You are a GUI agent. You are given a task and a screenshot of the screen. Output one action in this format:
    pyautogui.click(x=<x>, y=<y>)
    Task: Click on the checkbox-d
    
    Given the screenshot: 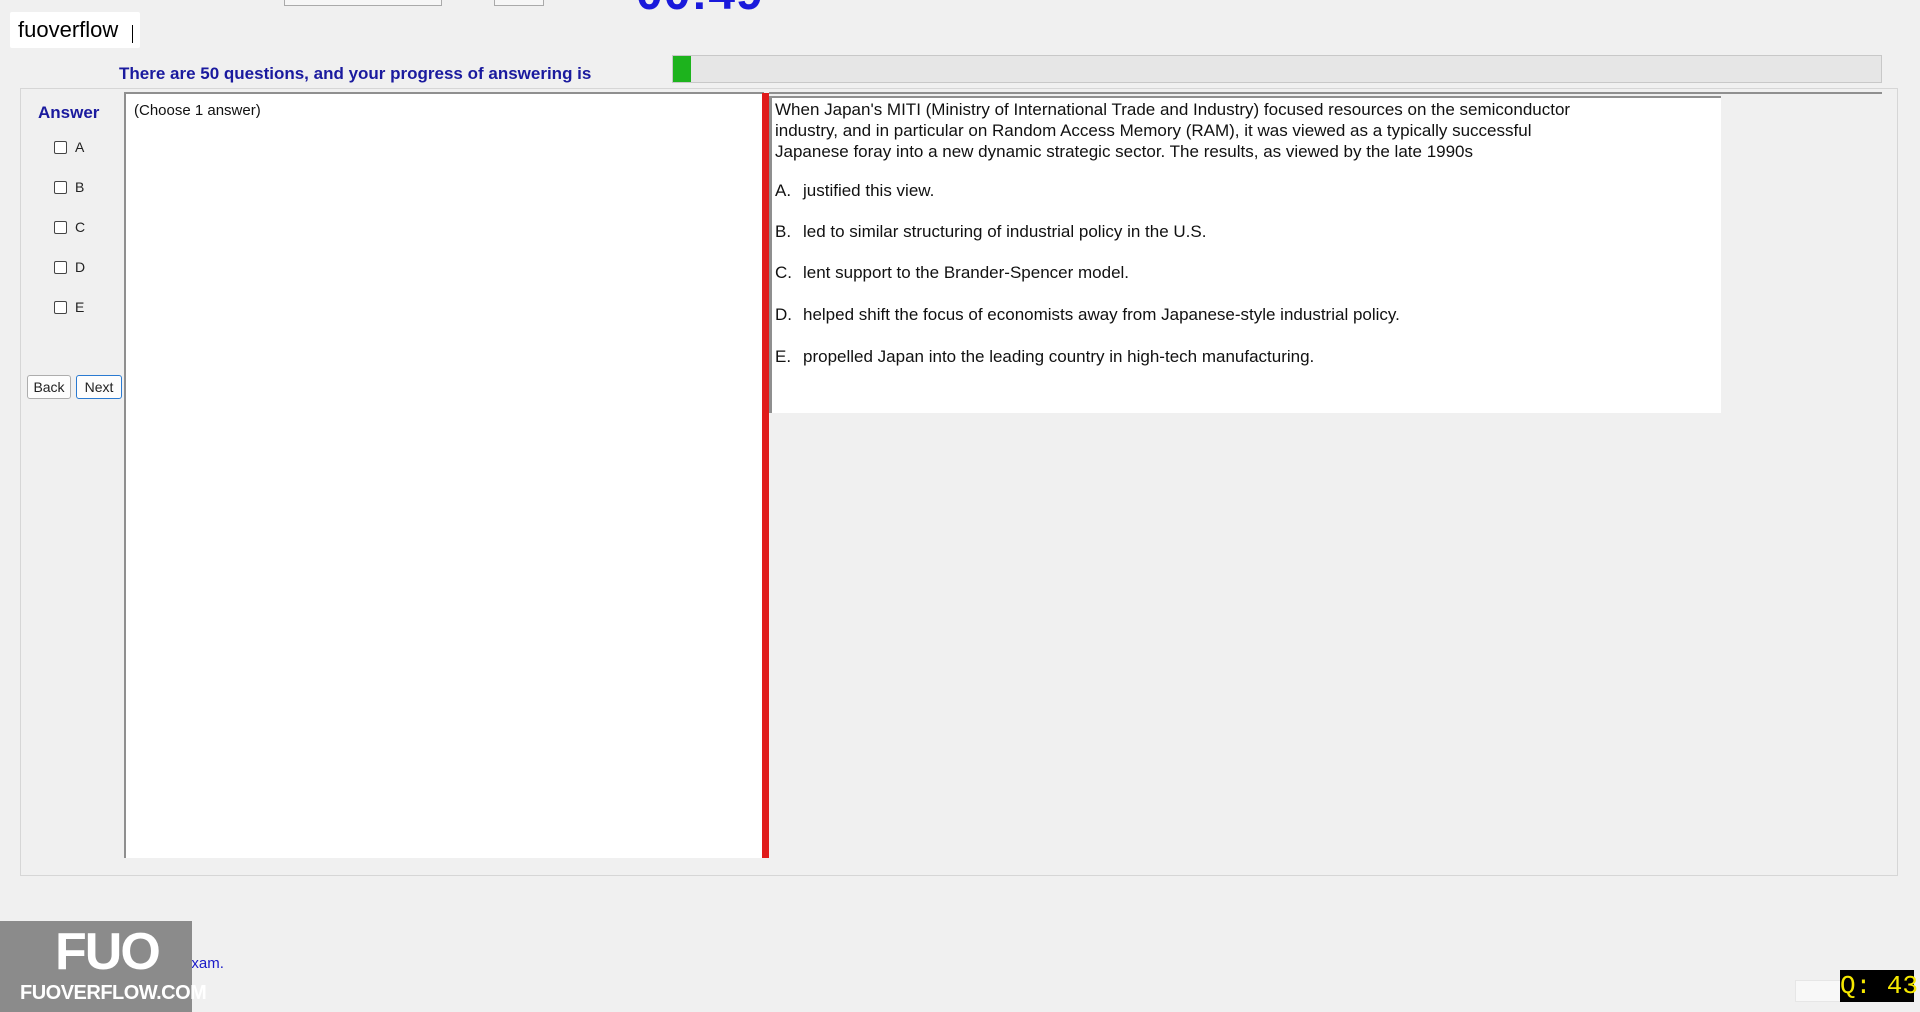 What is the action you would take?
    pyautogui.click(x=60, y=267)
    